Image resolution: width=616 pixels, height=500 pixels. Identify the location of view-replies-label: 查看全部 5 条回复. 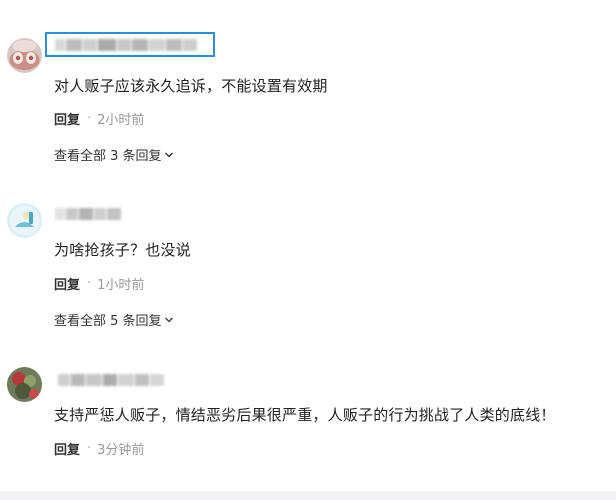
(108, 321).